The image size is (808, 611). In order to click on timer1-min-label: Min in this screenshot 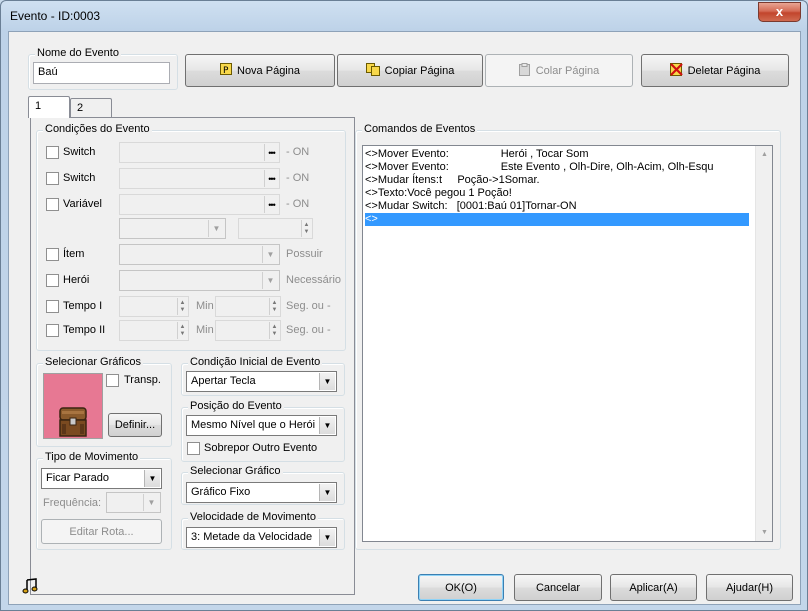, I will do `click(205, 306)`.